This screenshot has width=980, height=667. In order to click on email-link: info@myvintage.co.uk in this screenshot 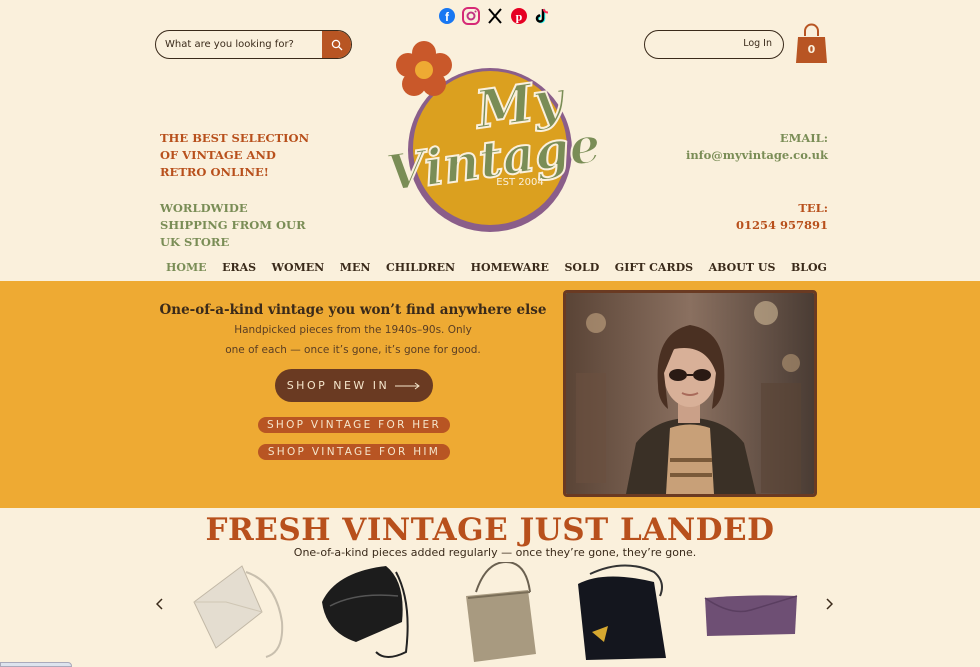, I will do `click(757, 155)`.